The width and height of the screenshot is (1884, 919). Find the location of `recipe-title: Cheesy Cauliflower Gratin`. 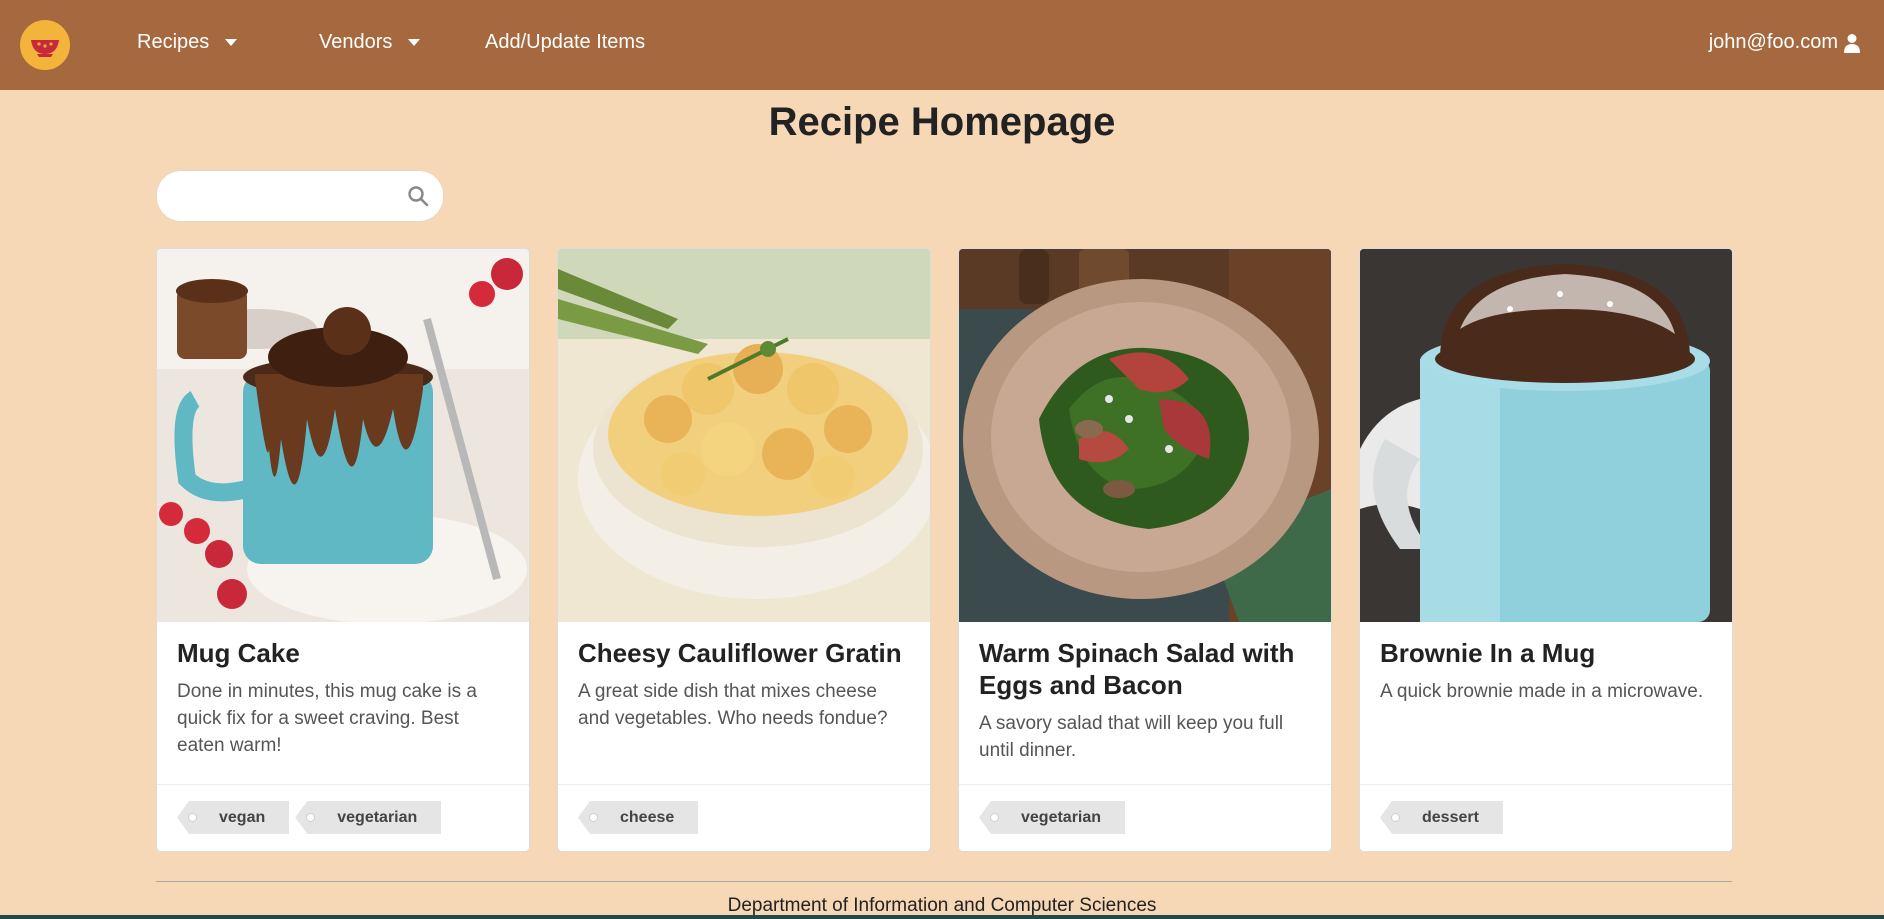

recipe-title: Cheesy Cauliflower Gratin is located at coordinates (744, 653).